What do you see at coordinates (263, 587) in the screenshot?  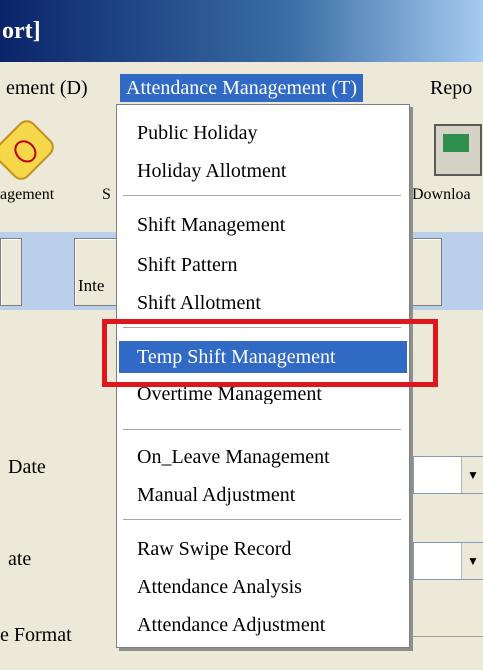 I see `menu-item-attendance-analysis: Attendance Analysis` at bounding box center [263, 587].